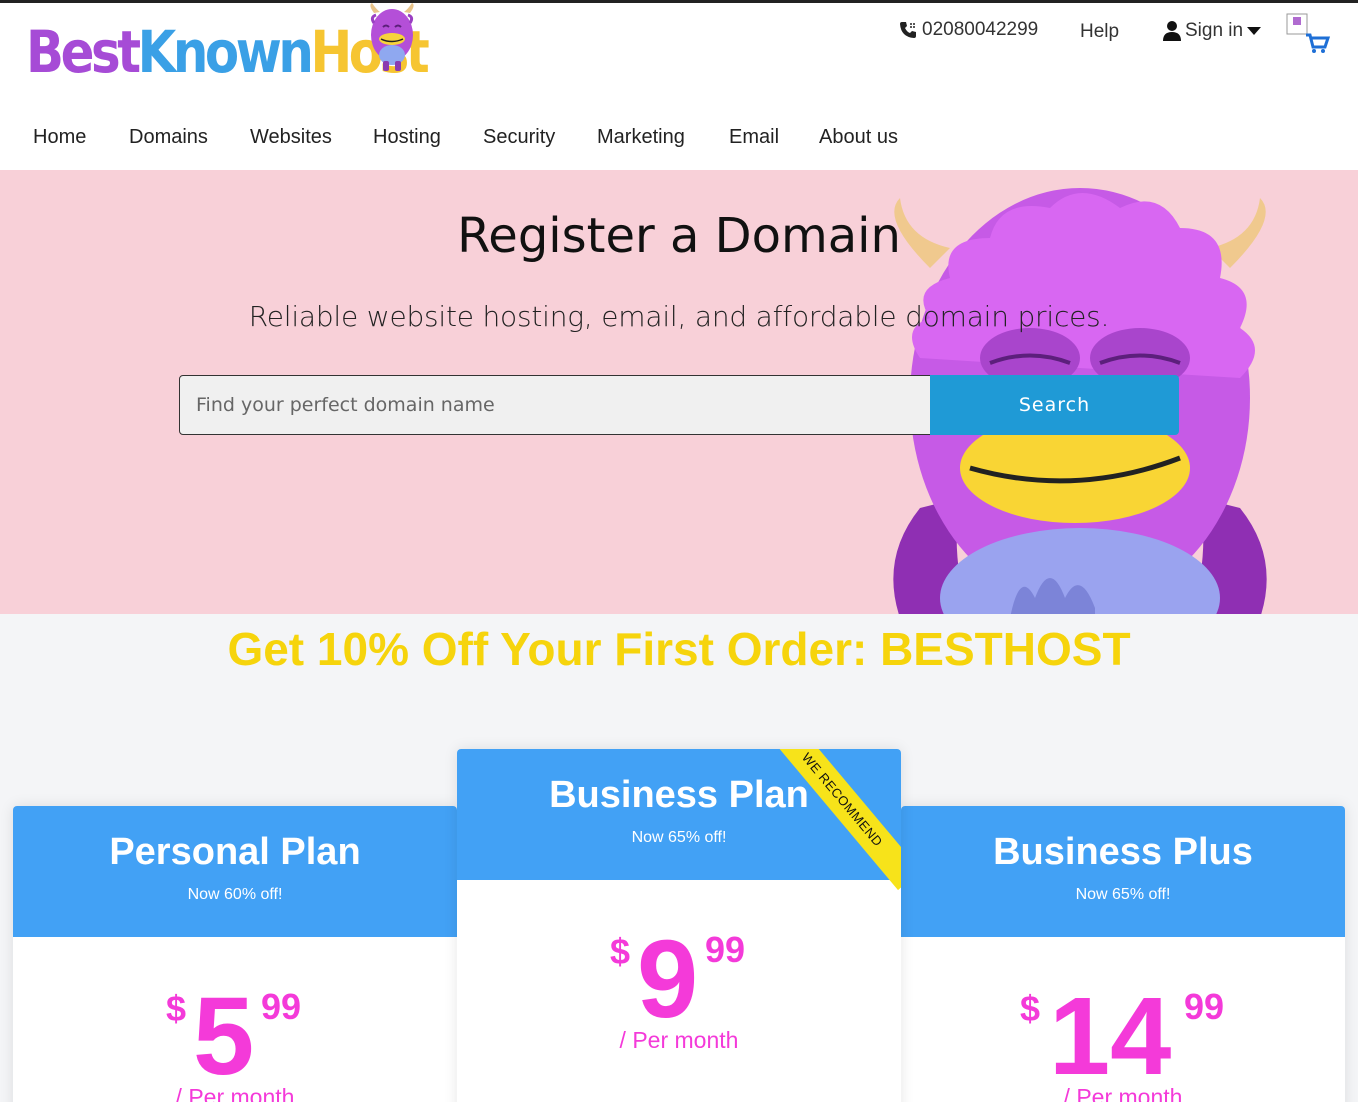 Image resolution: width=1358 pixels, height=1102 pixels. I want to click on sign-in-button: Sign in, so click(1212, 31).